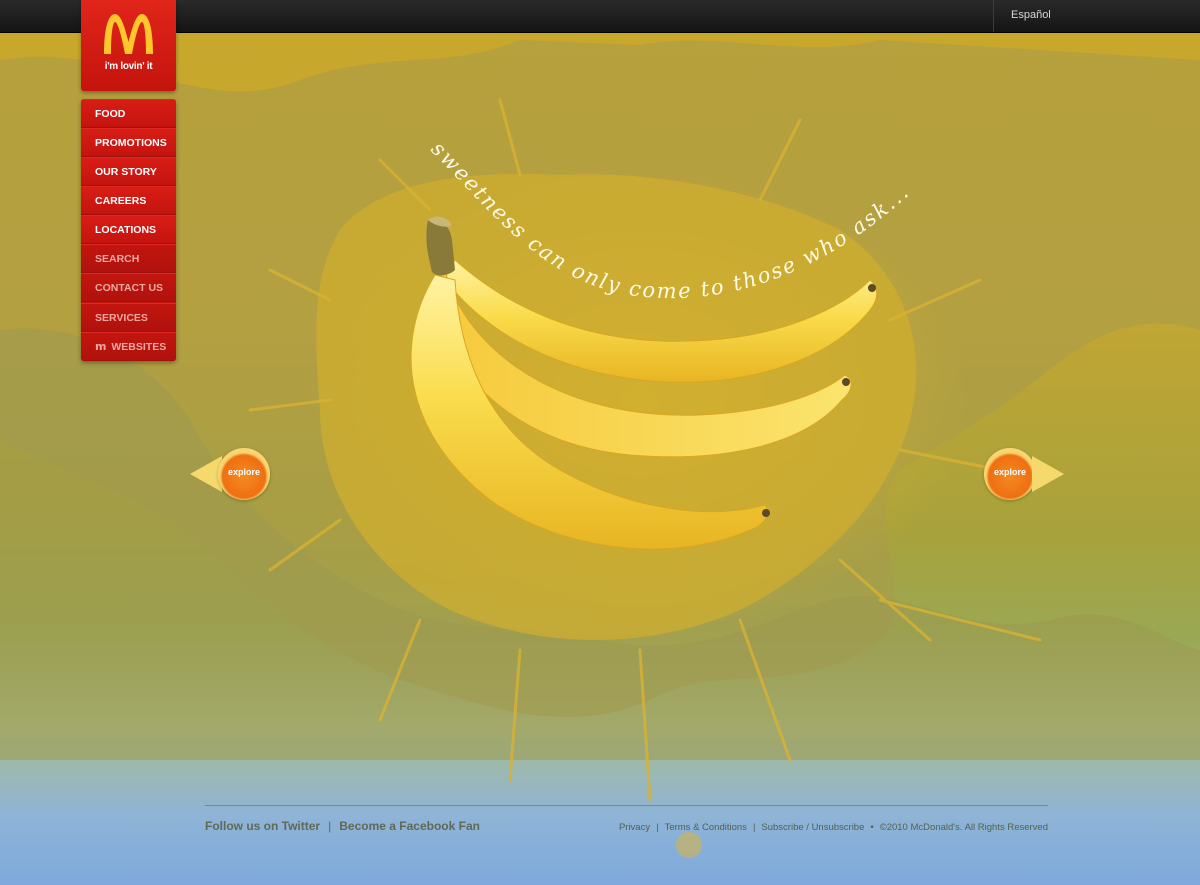  I want to click on twitter-link: Follow us on Twitter, so click(262, 826).